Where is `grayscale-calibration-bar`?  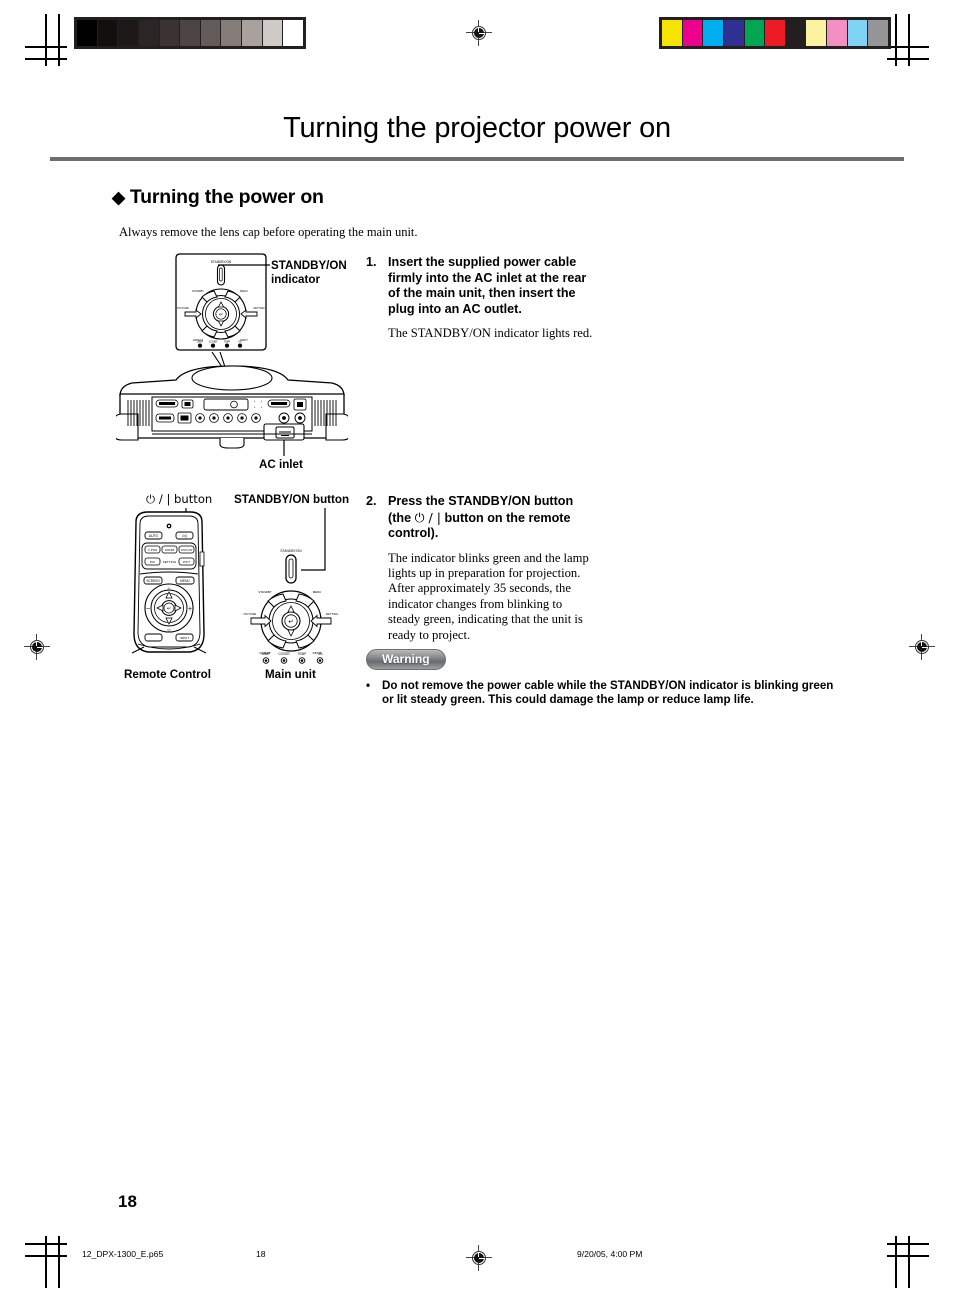 grayscale-calibration-bar is located at coordinates (190, 33).